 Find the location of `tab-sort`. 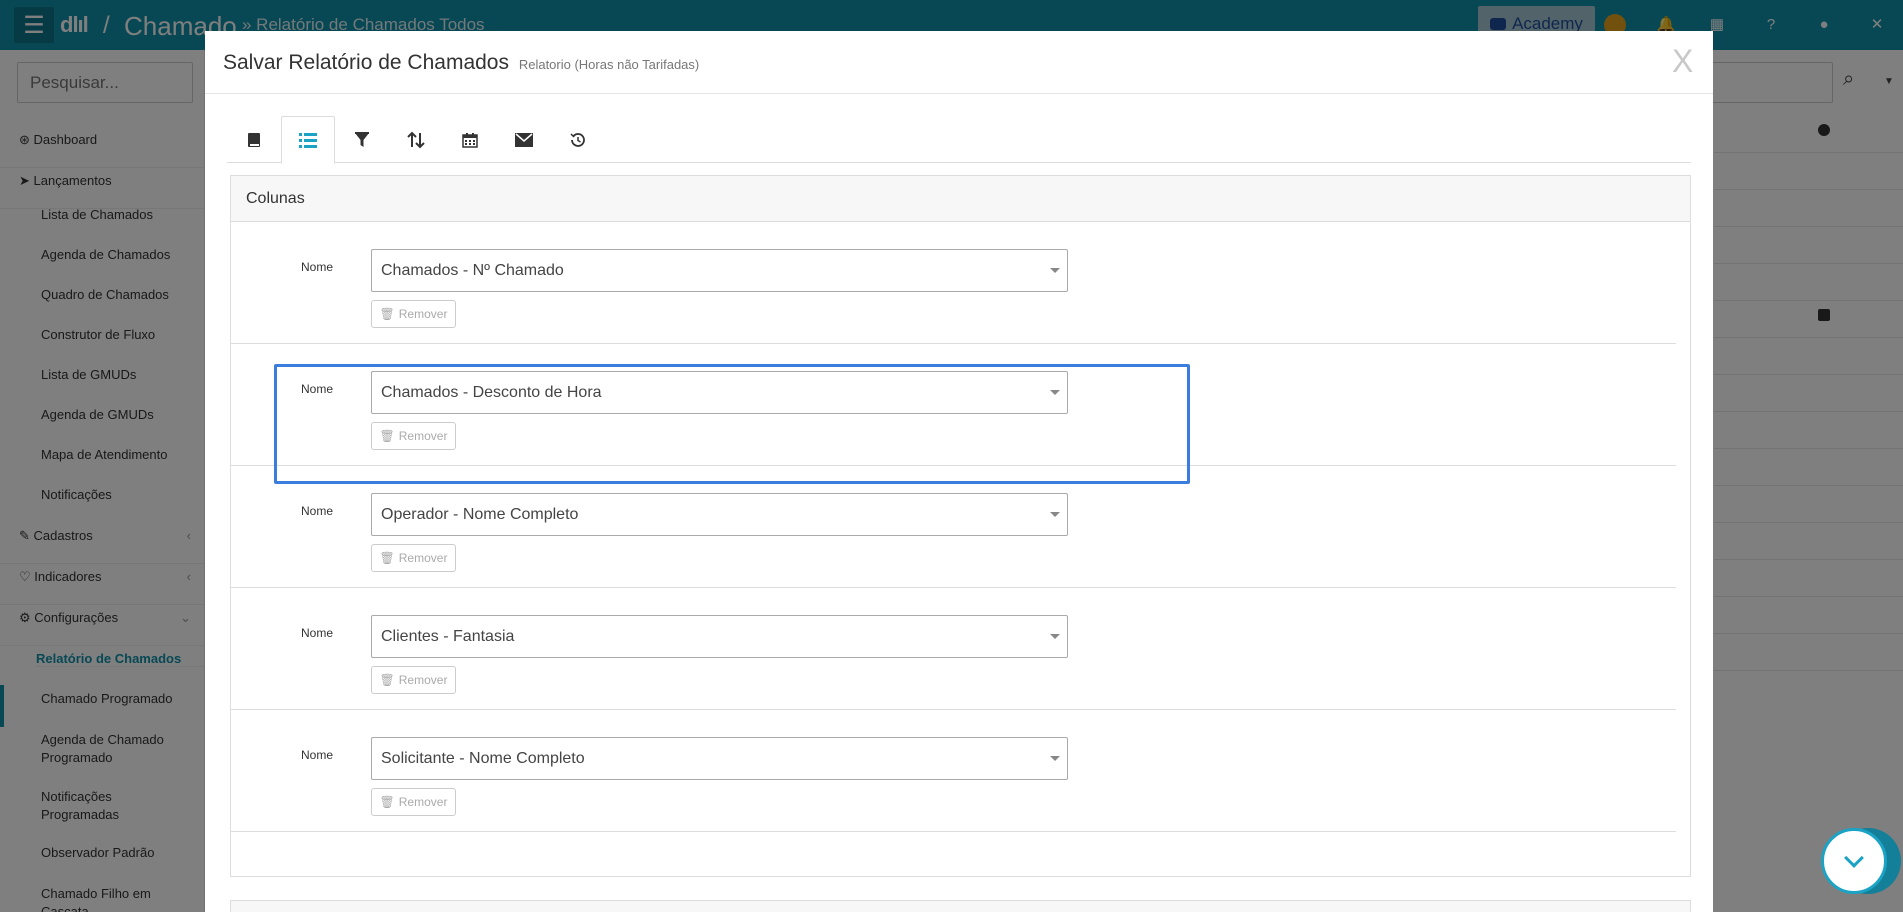

tab-sort is located at coordinates (416, 139).